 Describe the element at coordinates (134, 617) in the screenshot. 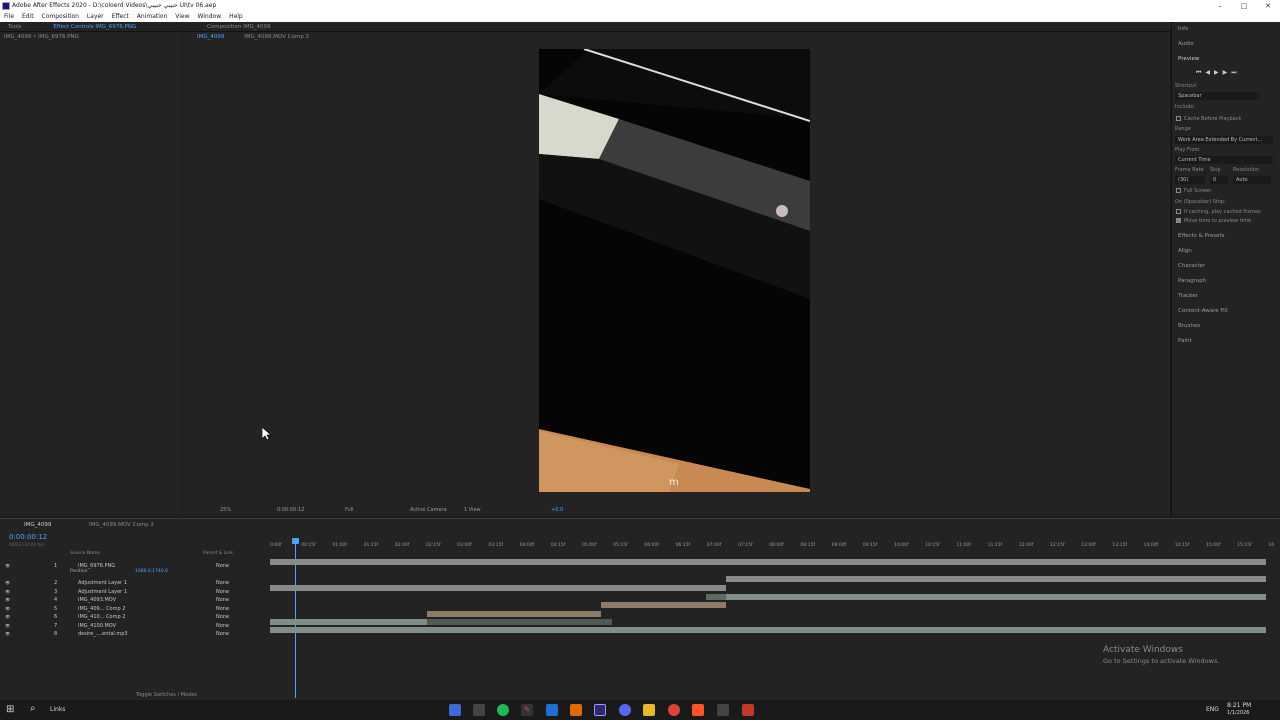

I see `layer-row: 👁 6 IMG_410... Comp 2 None` at that location.